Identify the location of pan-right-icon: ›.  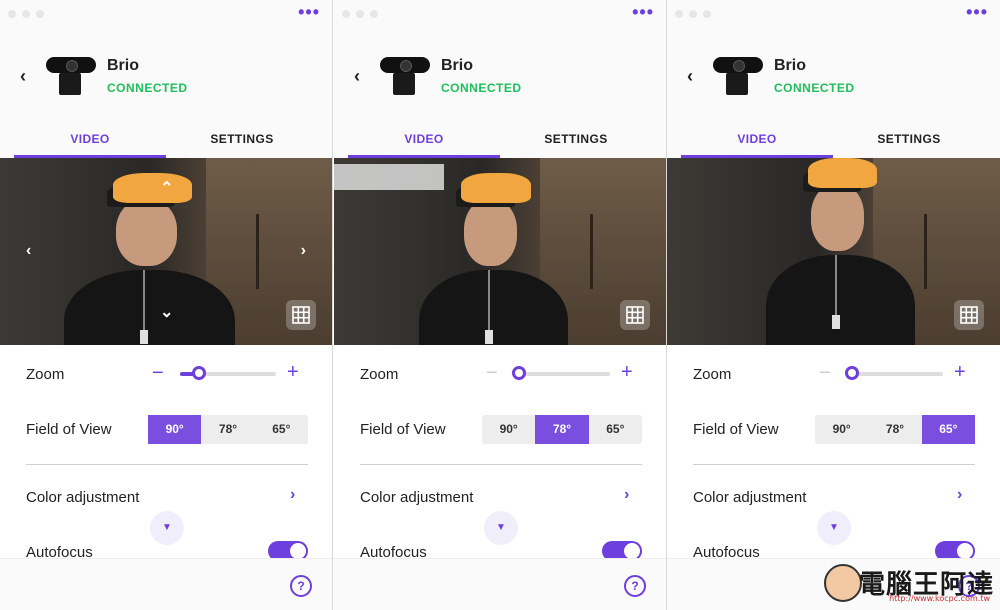
(303, 251).